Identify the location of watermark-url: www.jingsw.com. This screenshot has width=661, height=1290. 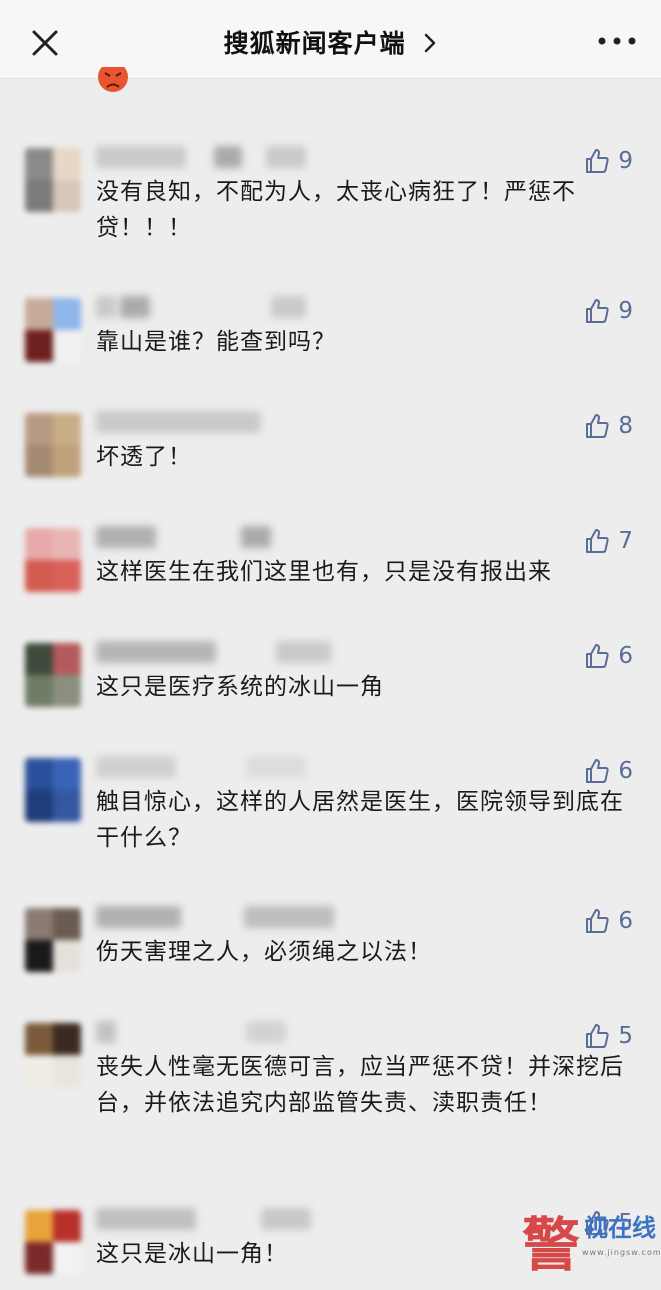
(621, 1252).